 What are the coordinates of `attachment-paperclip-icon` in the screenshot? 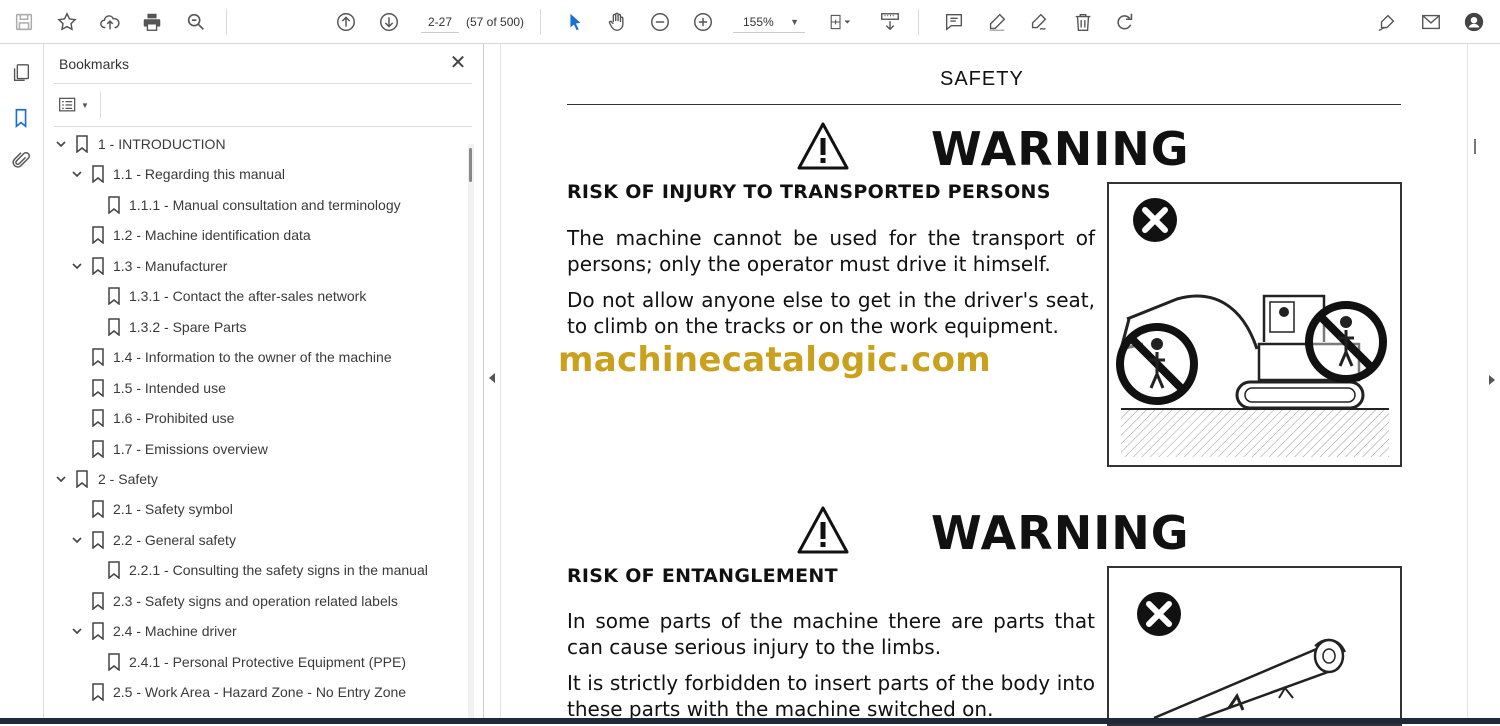 It's located at (21, 161).